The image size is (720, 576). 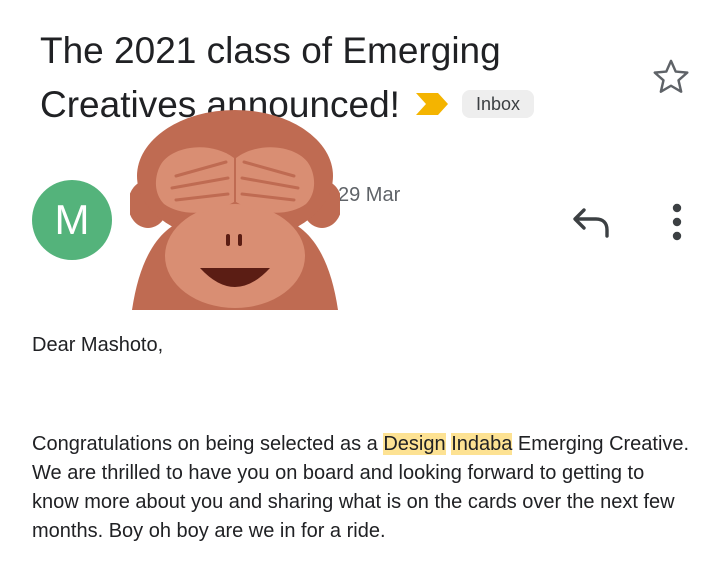 I want to click on see-no-evil-monkey-sticker, so click(x=235, y=210).